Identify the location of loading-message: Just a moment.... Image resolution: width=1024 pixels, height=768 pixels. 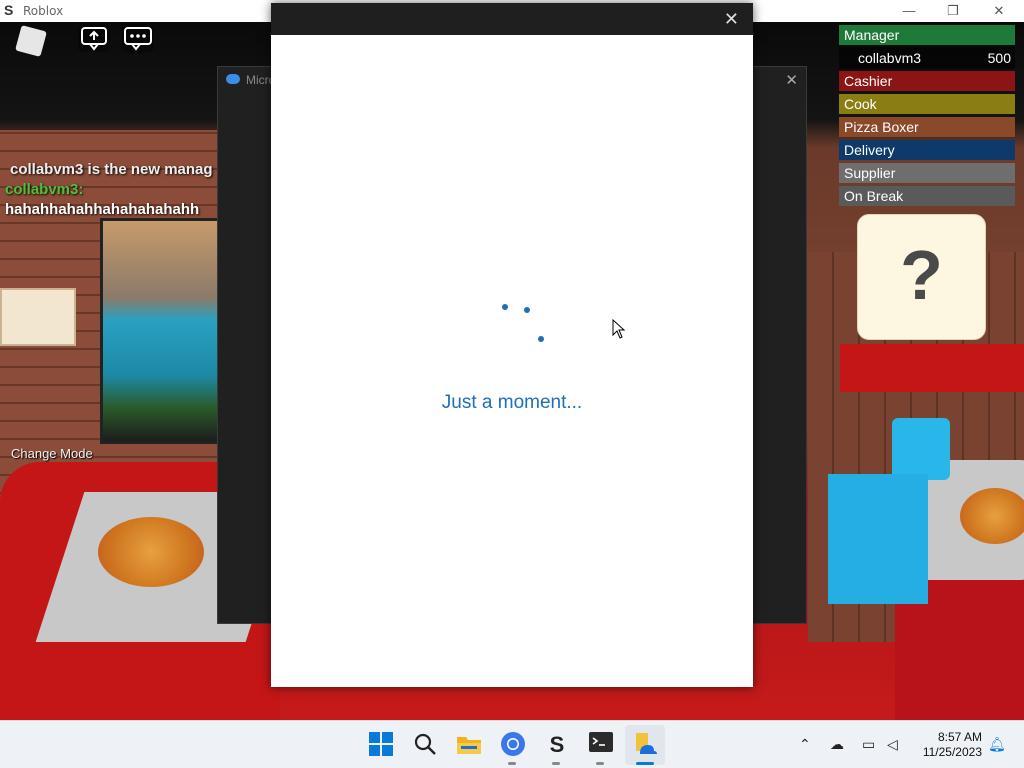
(512, 402).